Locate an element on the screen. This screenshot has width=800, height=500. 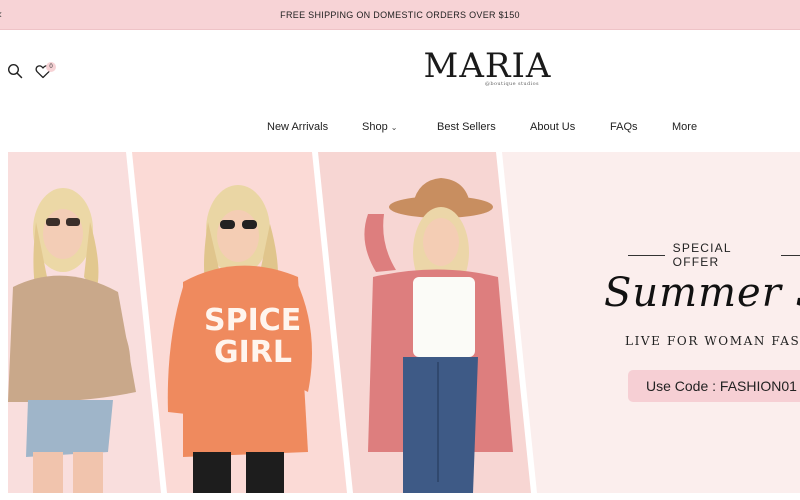
search-icon is located at coordinates (15, 71).